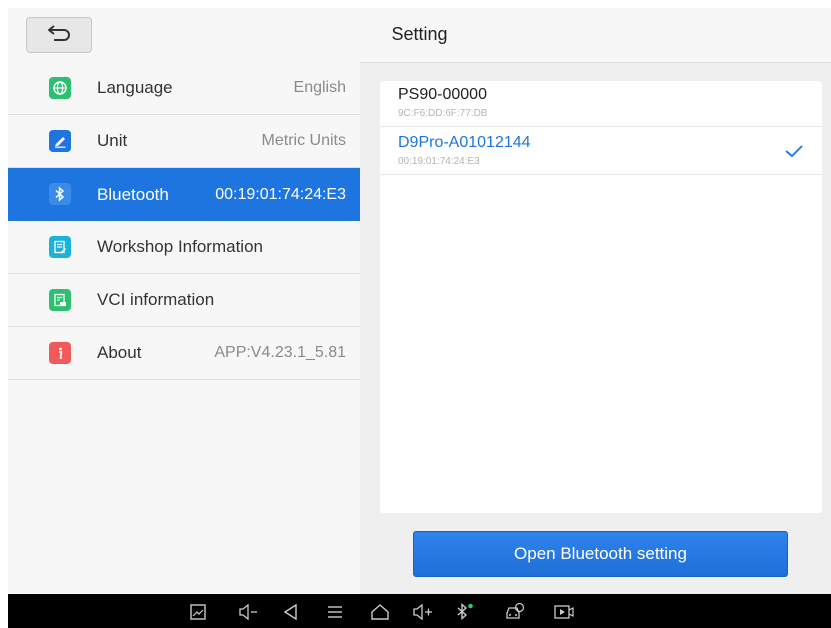 Image resolution: width=831 pixels, height=628 pixels. I want to click on volume-up-icon, so click(423, 612).